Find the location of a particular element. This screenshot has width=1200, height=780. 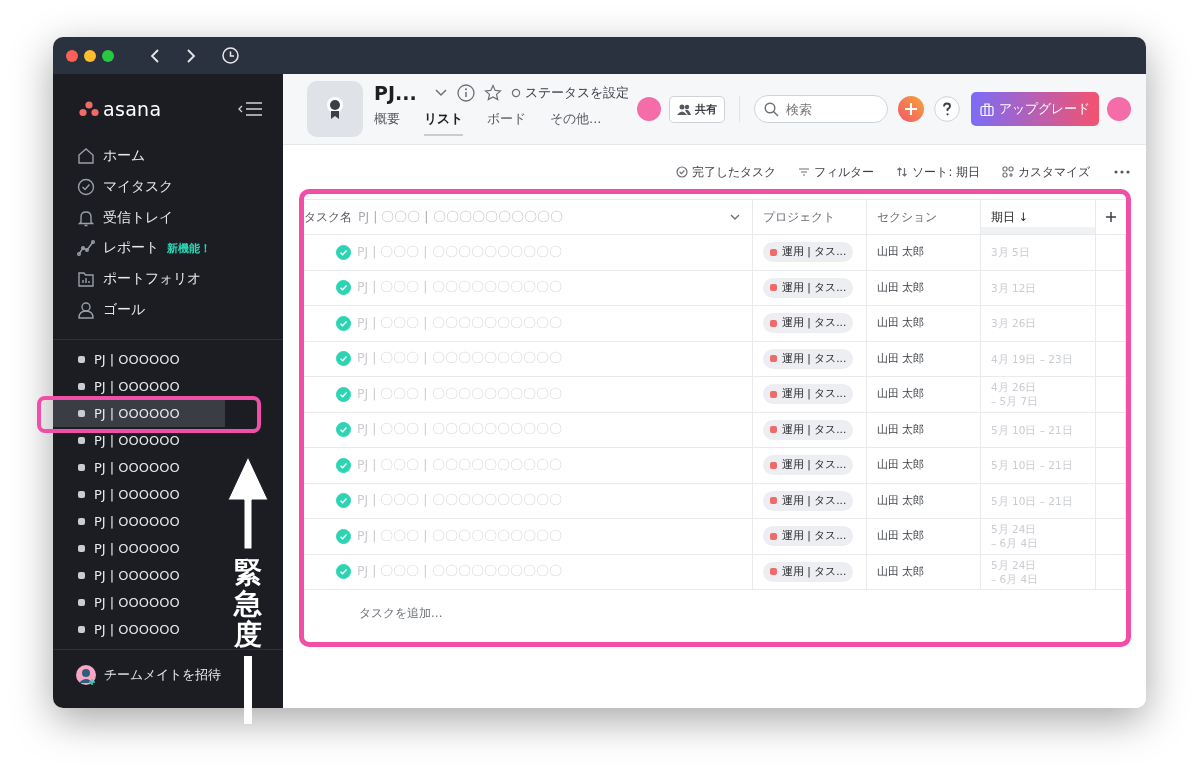

upgrade-button: アップグレード is located at coordinates (1034, 109).